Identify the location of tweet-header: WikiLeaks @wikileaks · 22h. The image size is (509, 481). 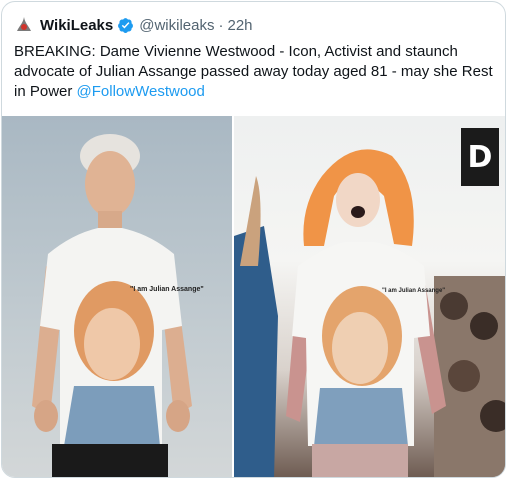
(133, 25).